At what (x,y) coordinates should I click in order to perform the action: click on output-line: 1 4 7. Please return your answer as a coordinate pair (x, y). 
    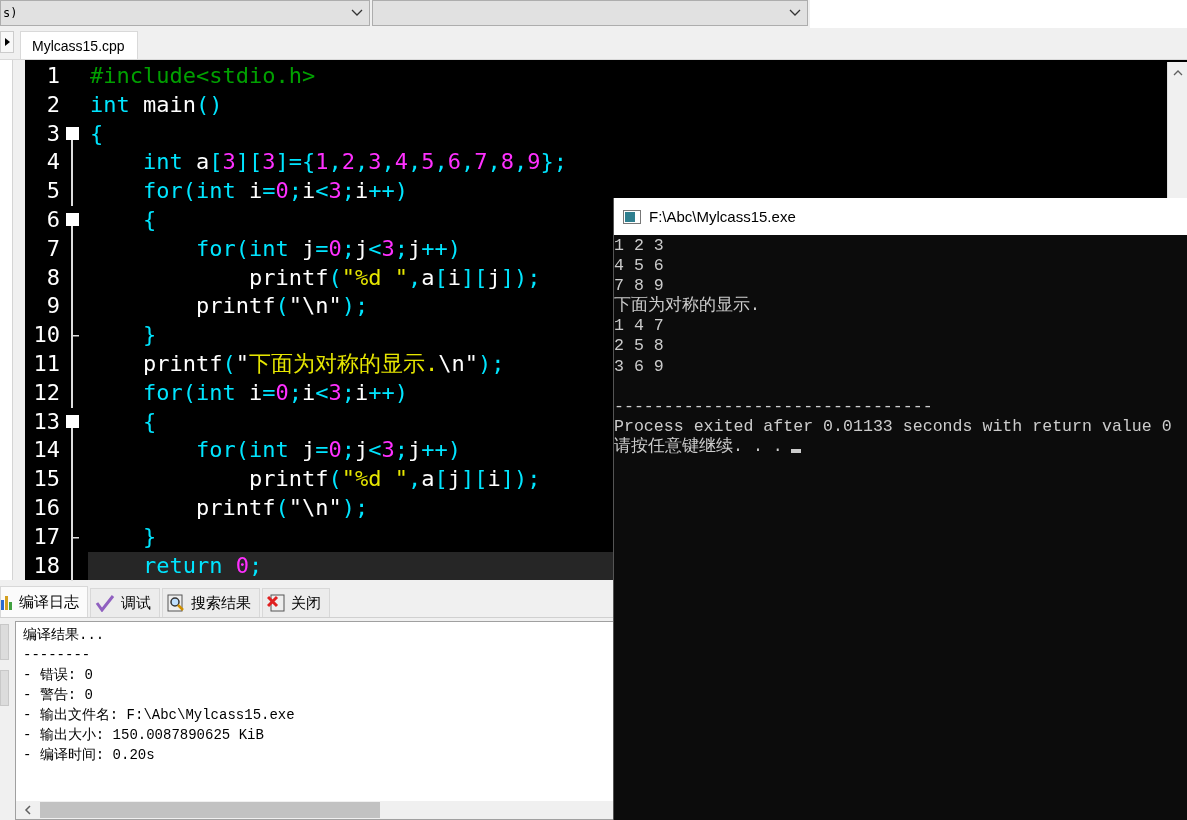
    Looking at the image, I should click on (639, 326).